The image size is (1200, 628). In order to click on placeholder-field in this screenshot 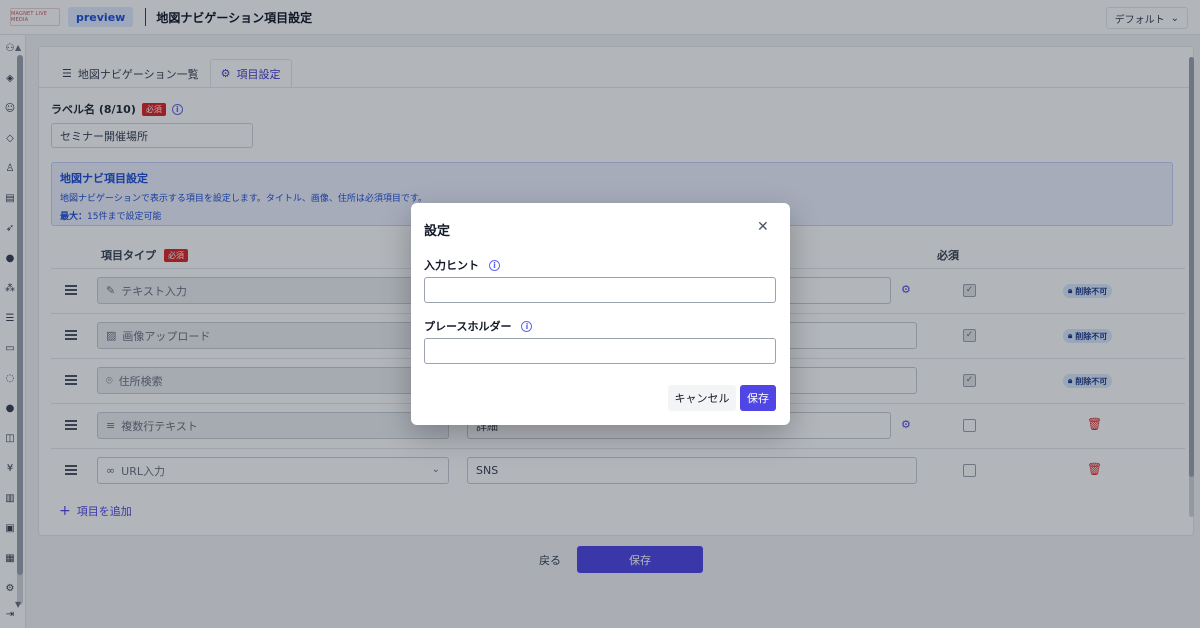, I will do `click(600, 351)`.